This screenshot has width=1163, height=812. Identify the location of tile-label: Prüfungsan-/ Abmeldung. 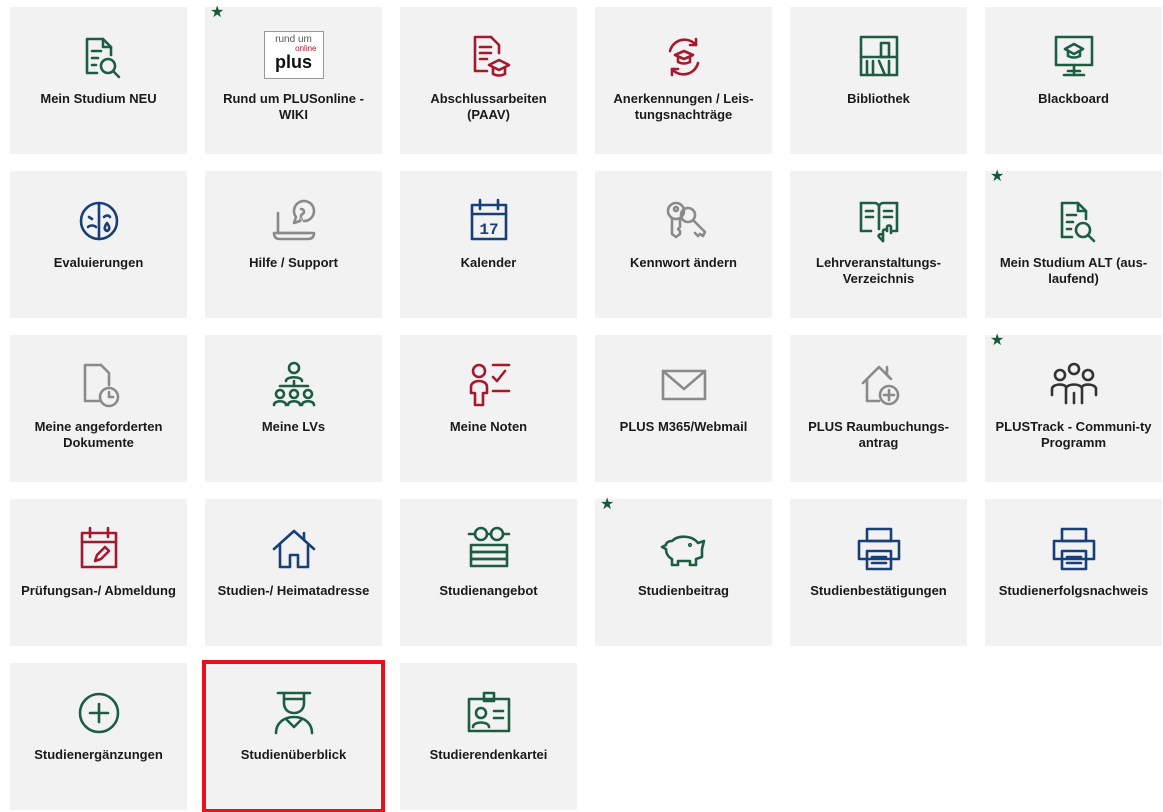
(98, 590).